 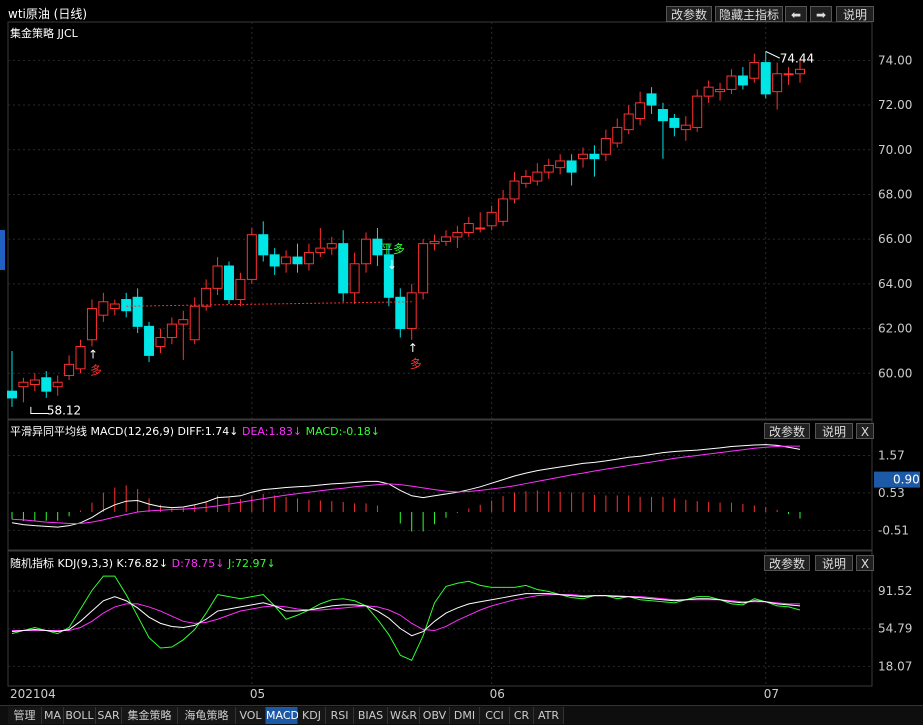 What do you see at coordinates (465, 715) in the screenshot?
I see `tab-14: DMI` at bounding box center [465, 715].